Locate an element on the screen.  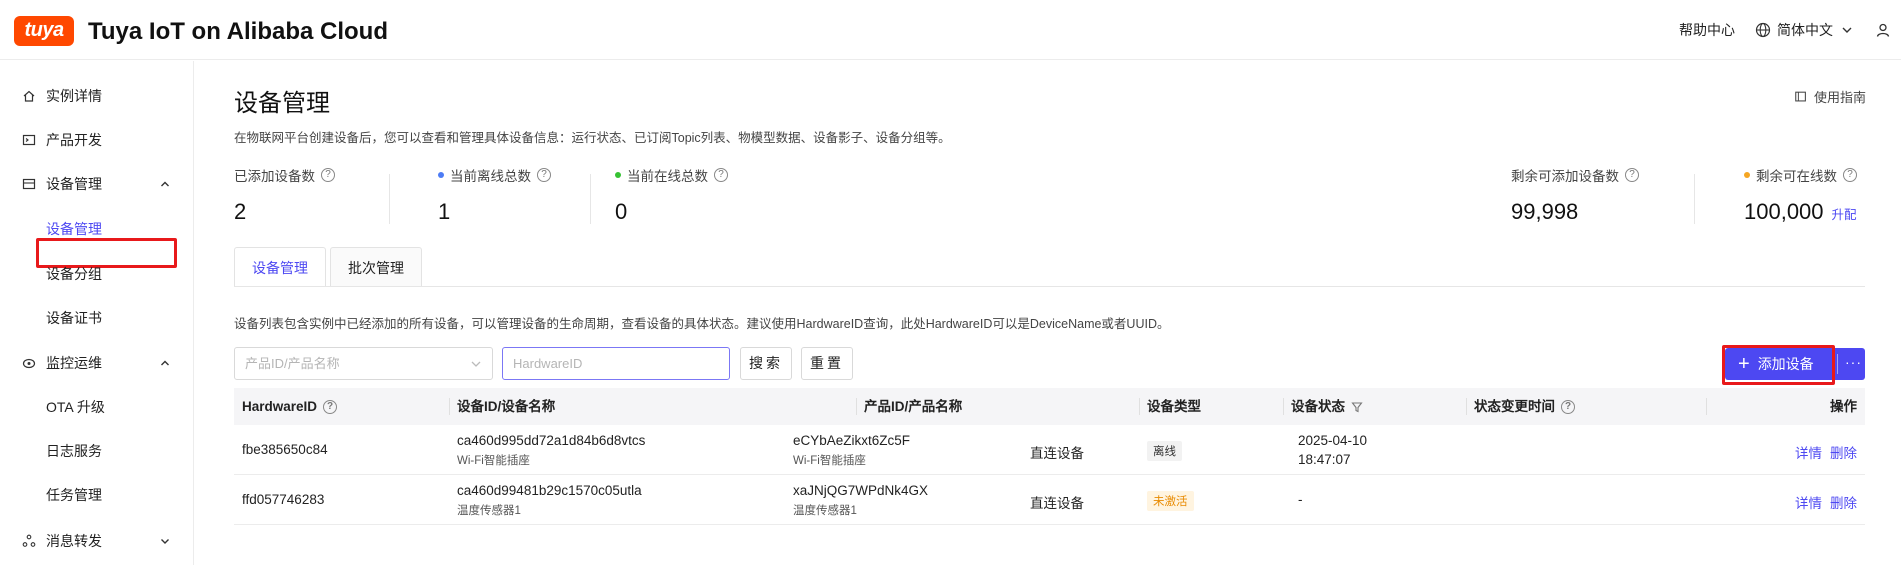
reset-button: 重置 is located at coordinates (827, 363).